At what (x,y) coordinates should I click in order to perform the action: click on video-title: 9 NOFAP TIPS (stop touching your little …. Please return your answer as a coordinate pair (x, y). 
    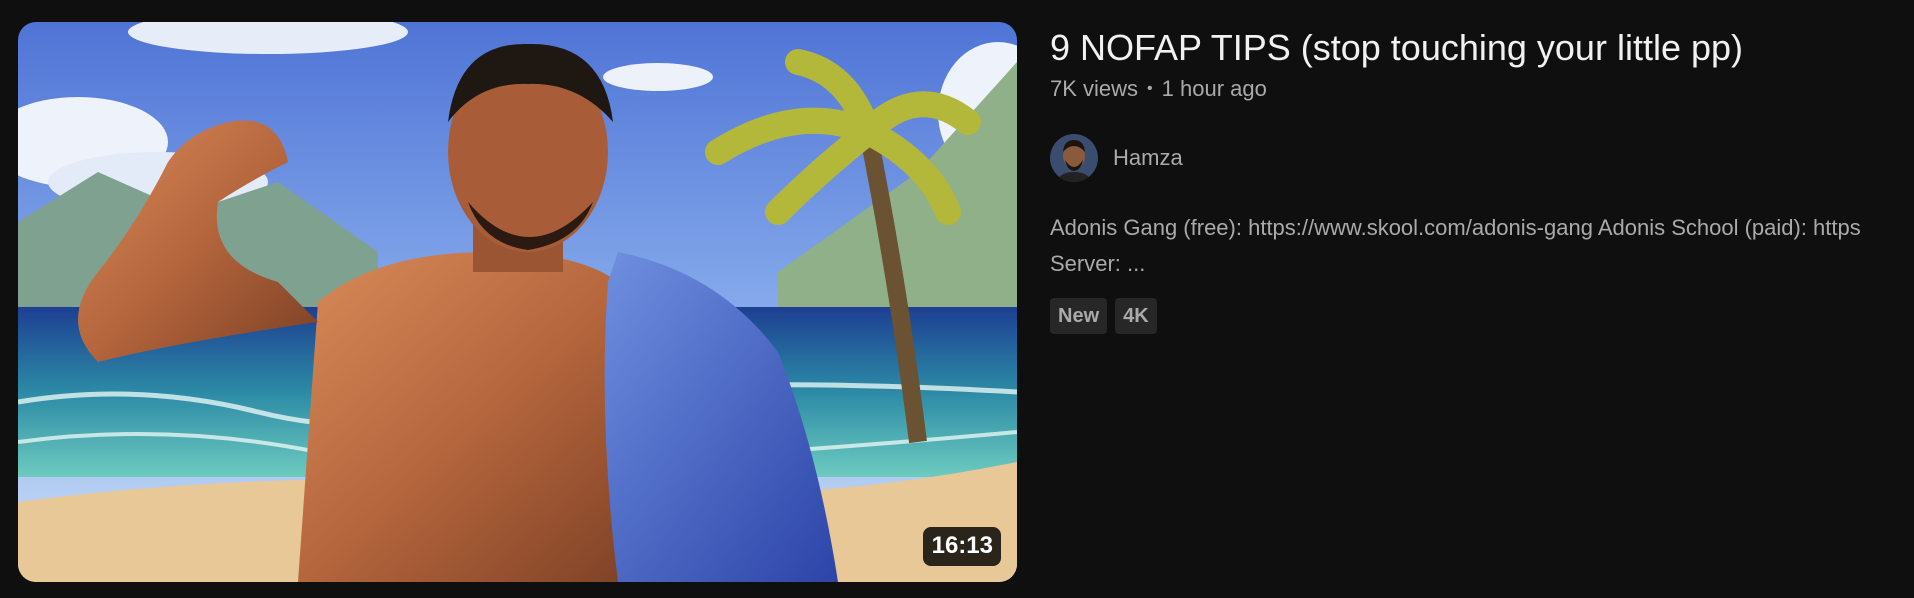
    Looking at the image, I should click on (1482, 48).